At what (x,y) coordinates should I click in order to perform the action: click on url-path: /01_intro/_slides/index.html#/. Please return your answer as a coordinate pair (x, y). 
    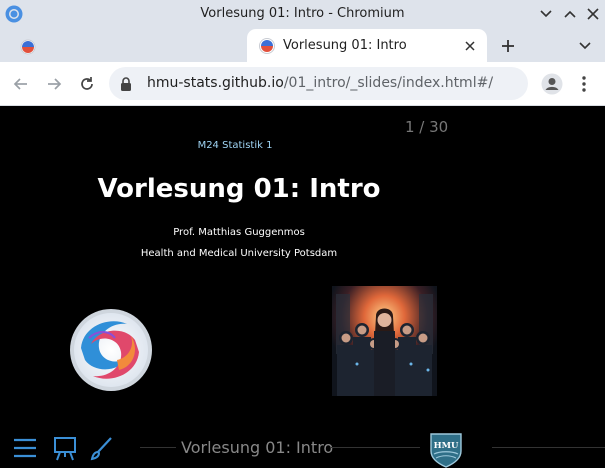
    Looking at the image, I should click on (388, 83).